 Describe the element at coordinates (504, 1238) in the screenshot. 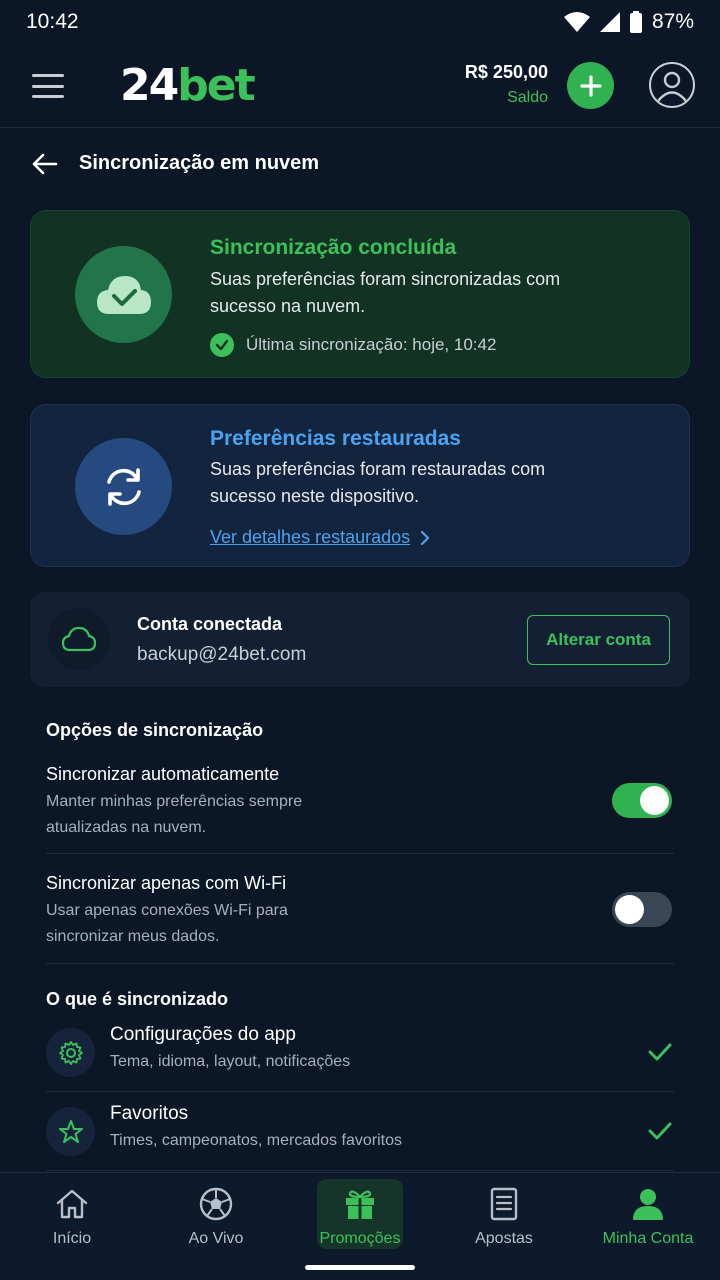

I see `nav-label: Apostas` at that location.